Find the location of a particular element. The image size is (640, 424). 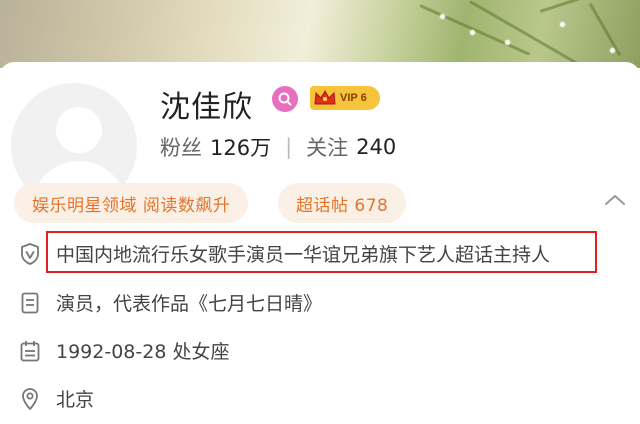

intro-text: 演员，代表作品《七月七日晴》 is located at coordinates (189, 304).